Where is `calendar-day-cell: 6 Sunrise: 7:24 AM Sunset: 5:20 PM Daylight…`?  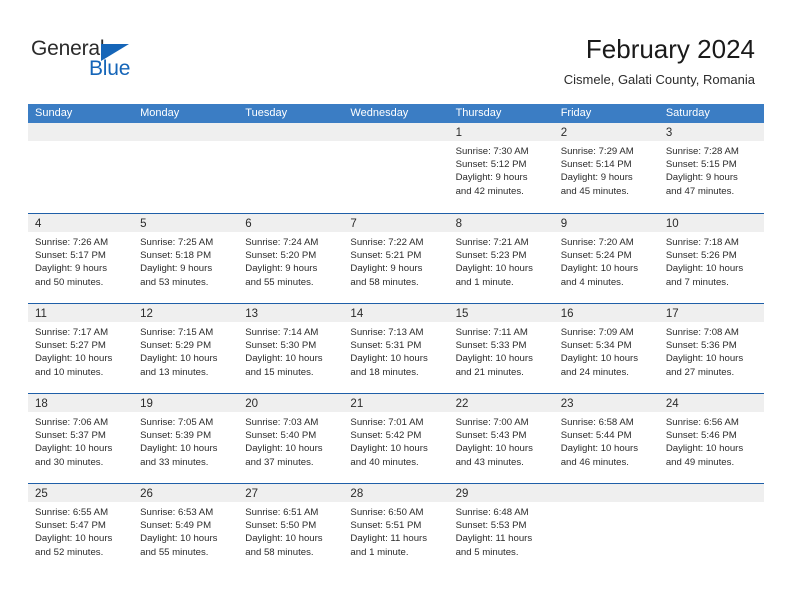
calendar-day-cell: 6 Sunrise: 7:24 AM Sunset: 5:20 PM Daylight… is located at coordinates (291, 258).